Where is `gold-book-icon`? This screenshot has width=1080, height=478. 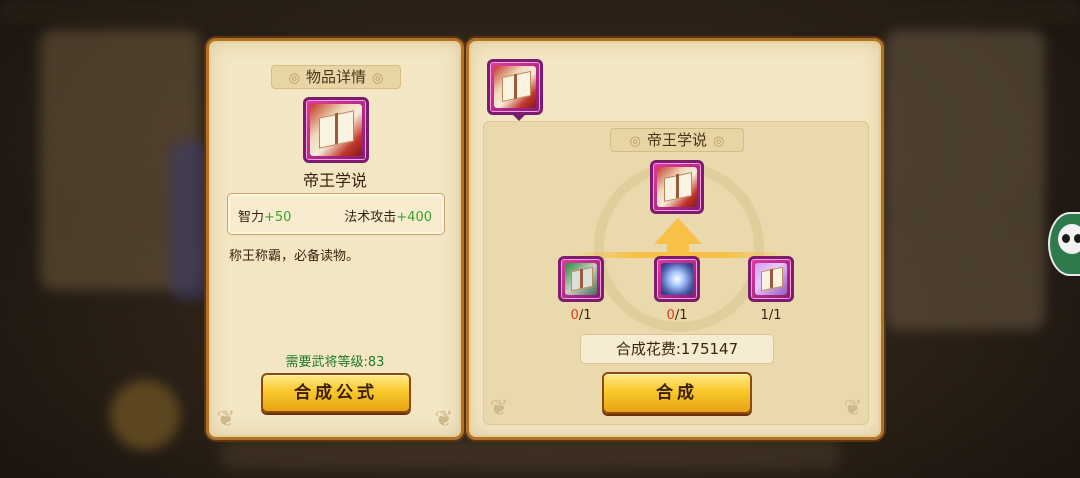 gold-book-icon is located at coordinates (771, 279).